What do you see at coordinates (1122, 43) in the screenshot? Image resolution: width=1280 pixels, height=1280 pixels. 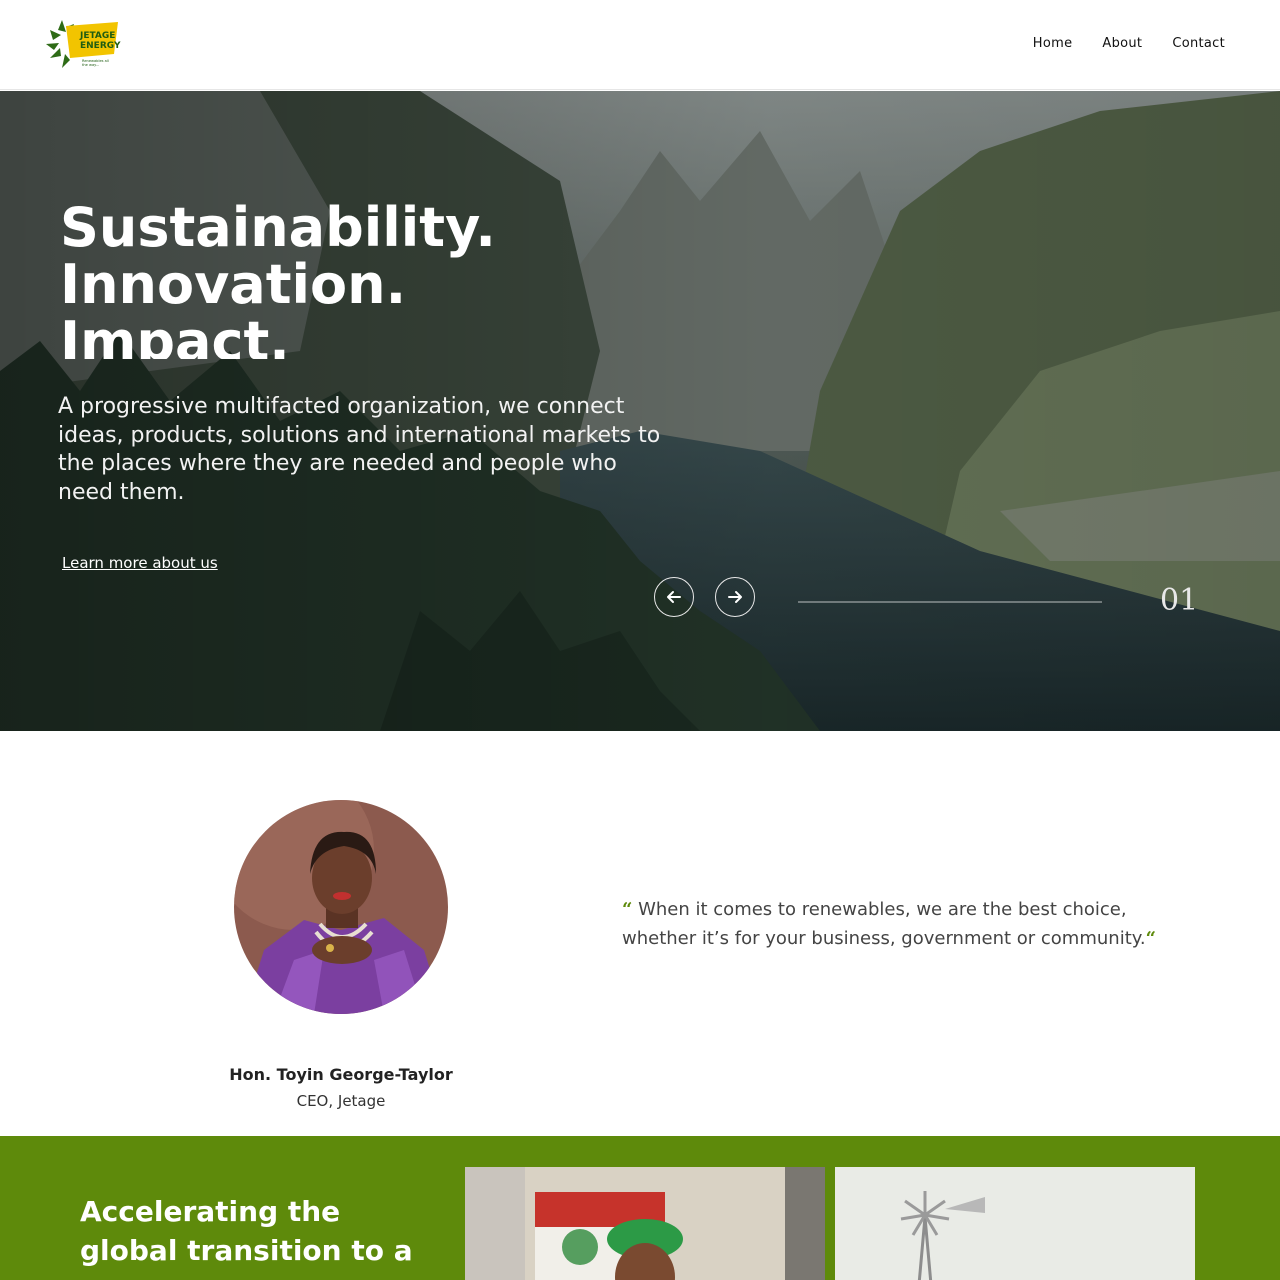 I see `nav-about: About` at bounding box center [1122, 43].